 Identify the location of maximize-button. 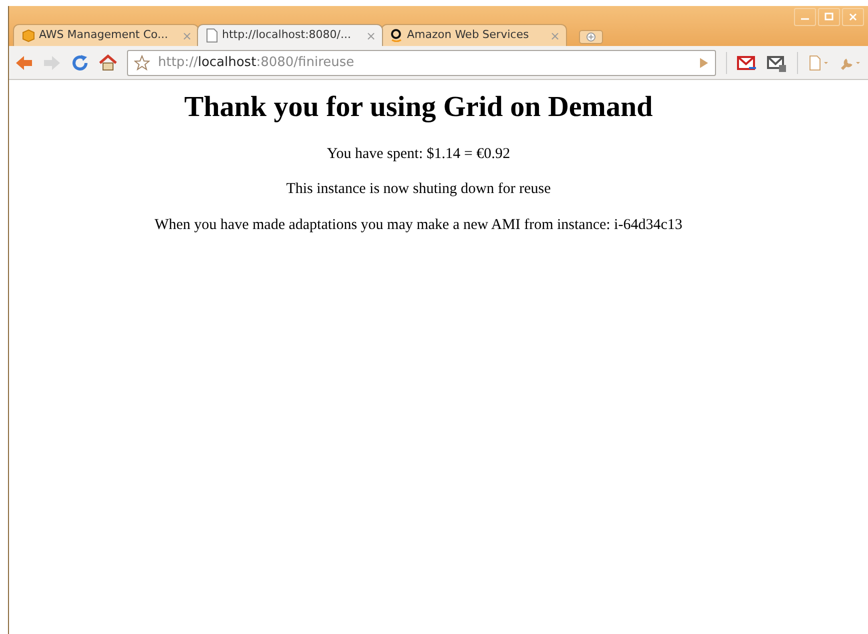
(829, 17).